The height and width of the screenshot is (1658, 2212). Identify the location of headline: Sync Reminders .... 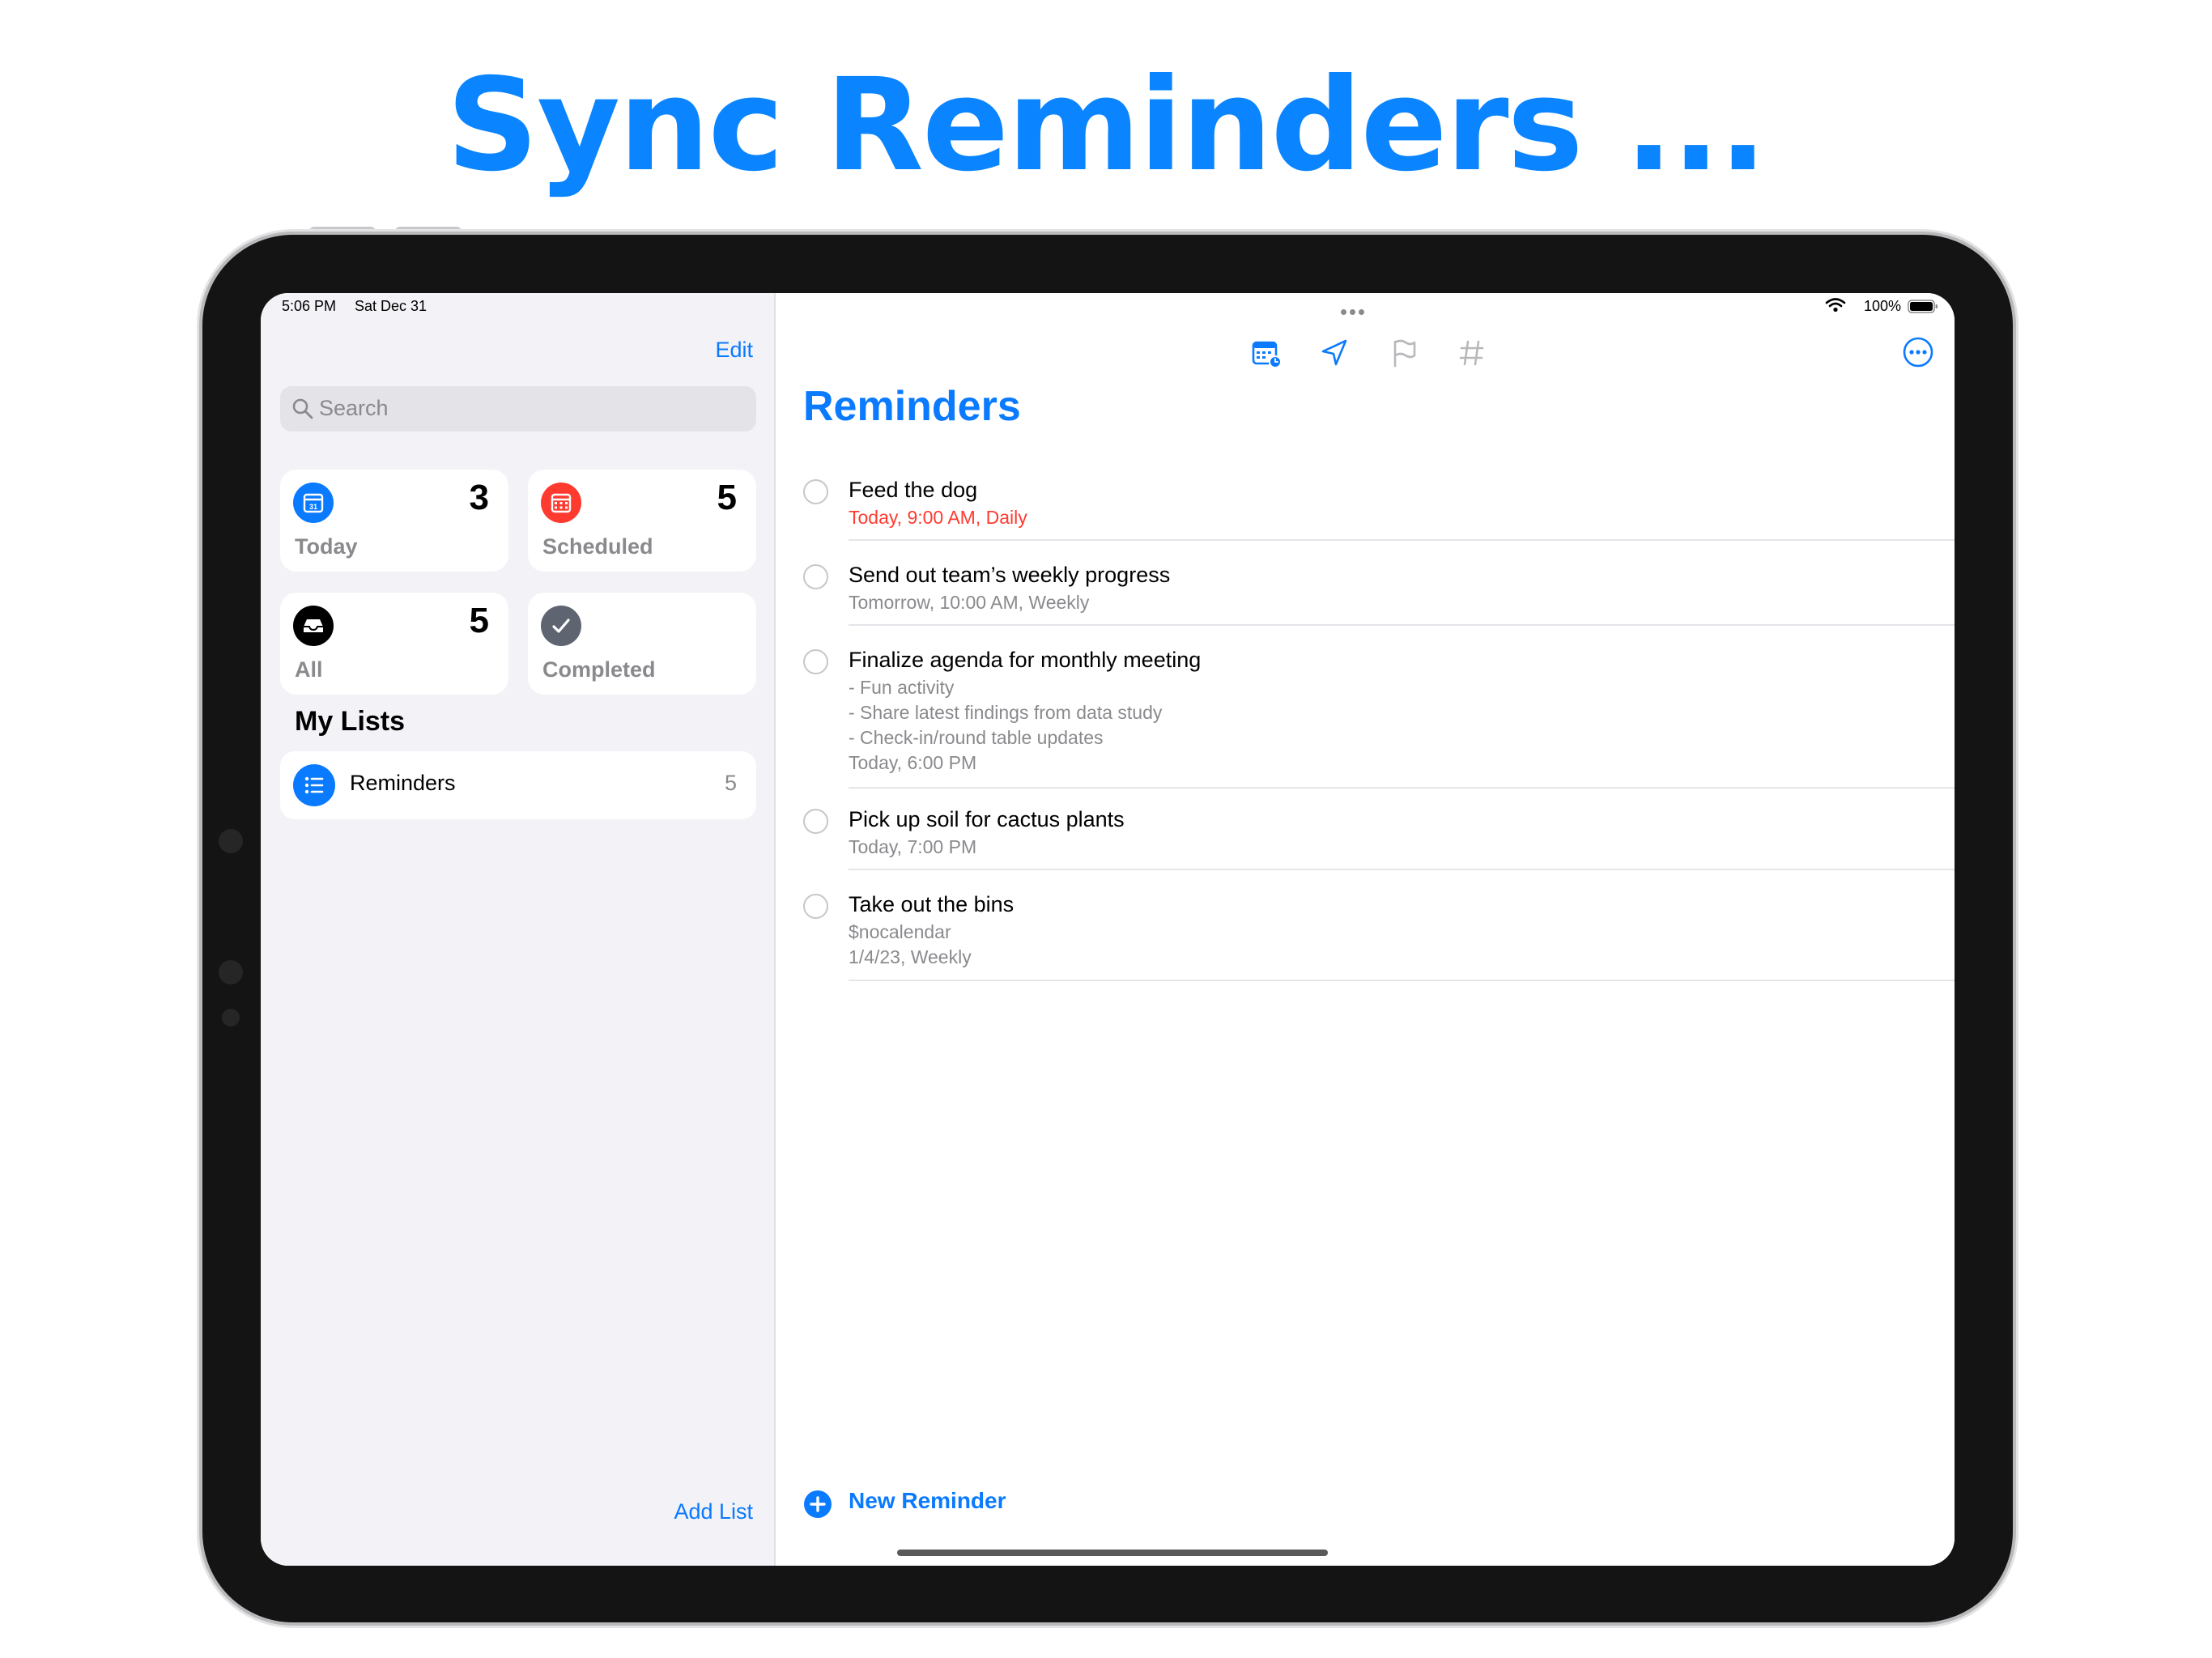
(1106, 125).